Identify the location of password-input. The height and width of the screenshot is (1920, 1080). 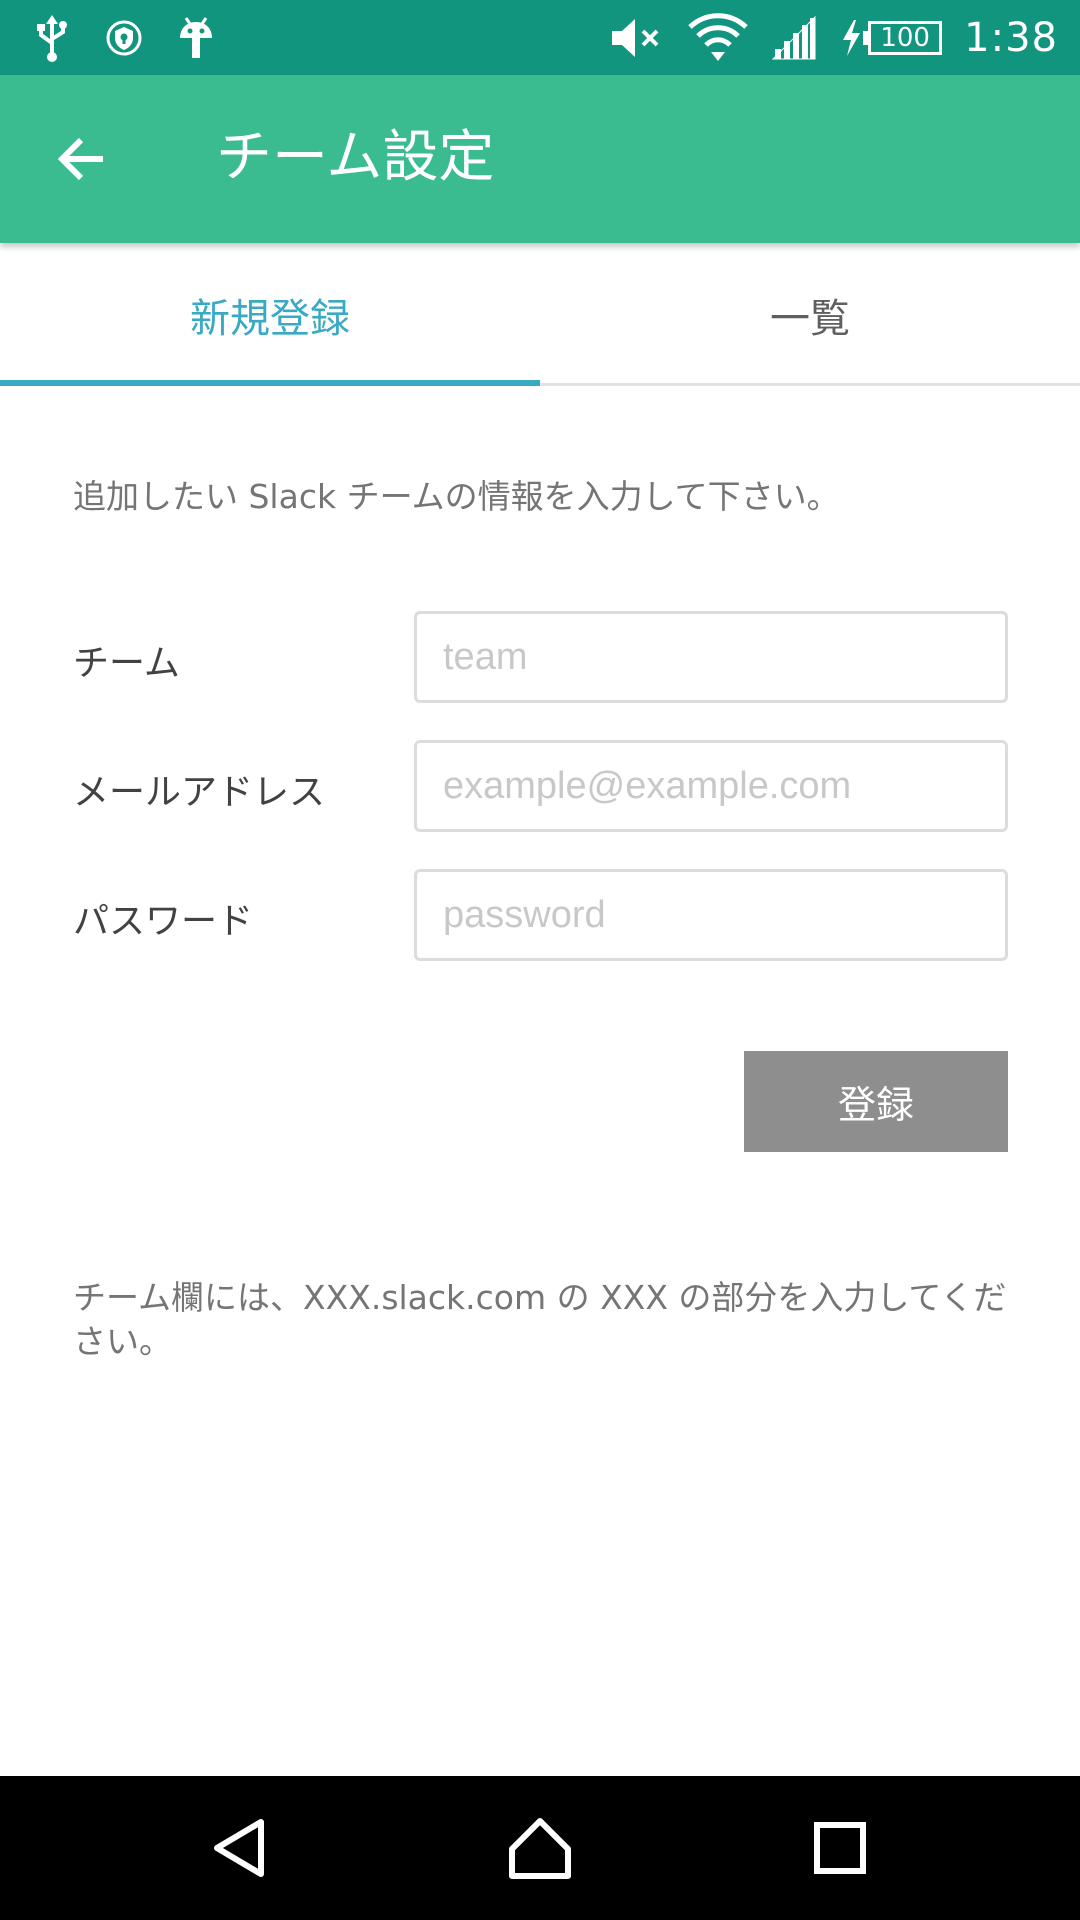
(711, 915).